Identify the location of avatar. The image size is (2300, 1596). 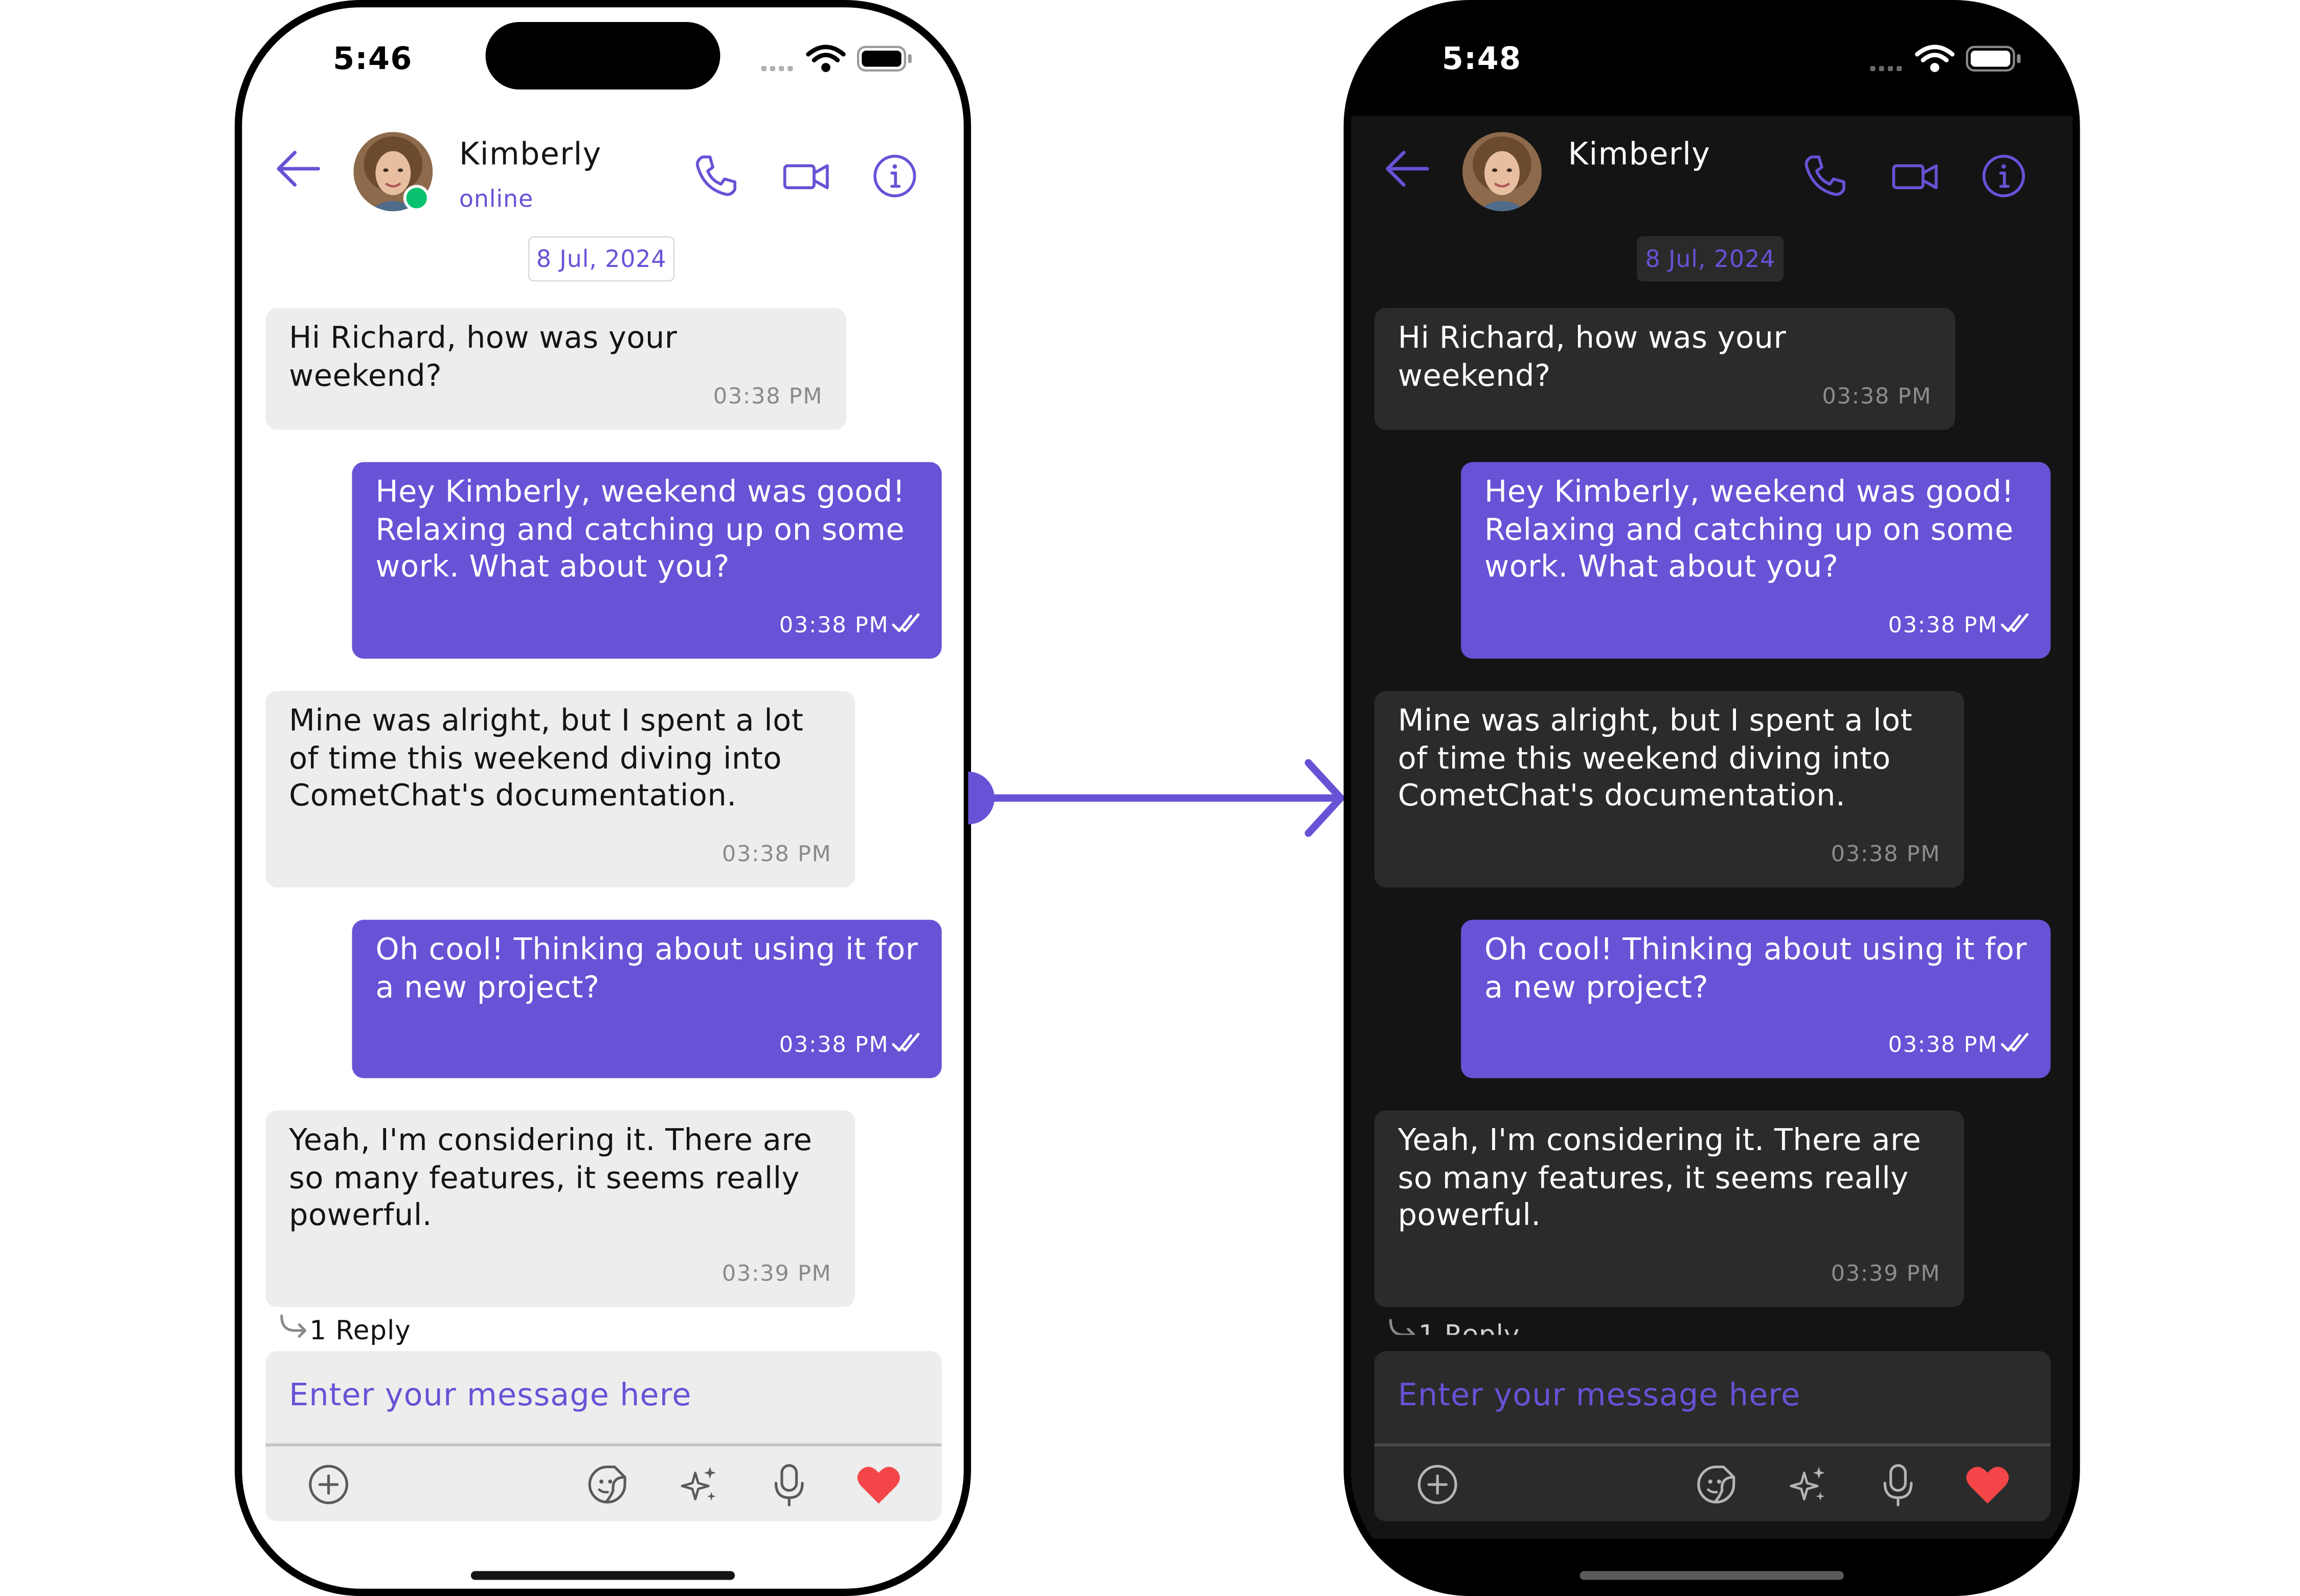
(1502, 172).